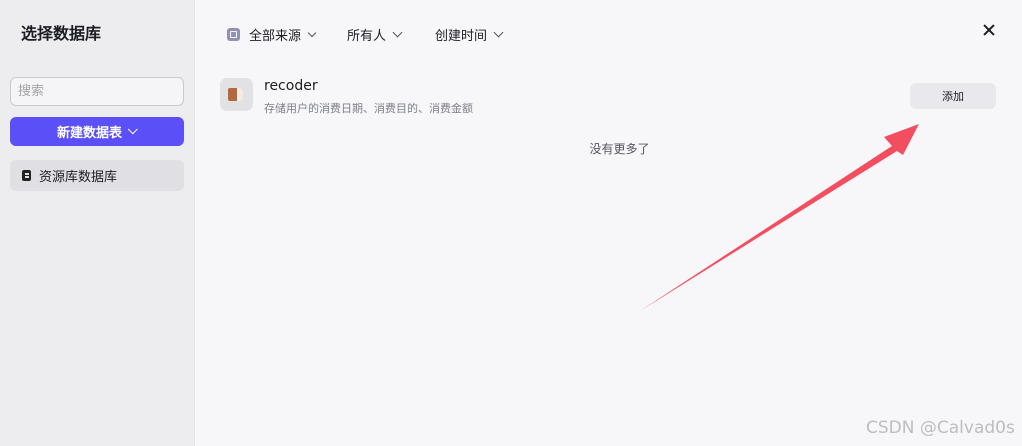 The height and width of the screenshot is (446, 1022). What do you see at coordinates (940, 428) in the screenshot?
I see `watermark: CSDN @Calvad0s` at bounding box center [940, 428].